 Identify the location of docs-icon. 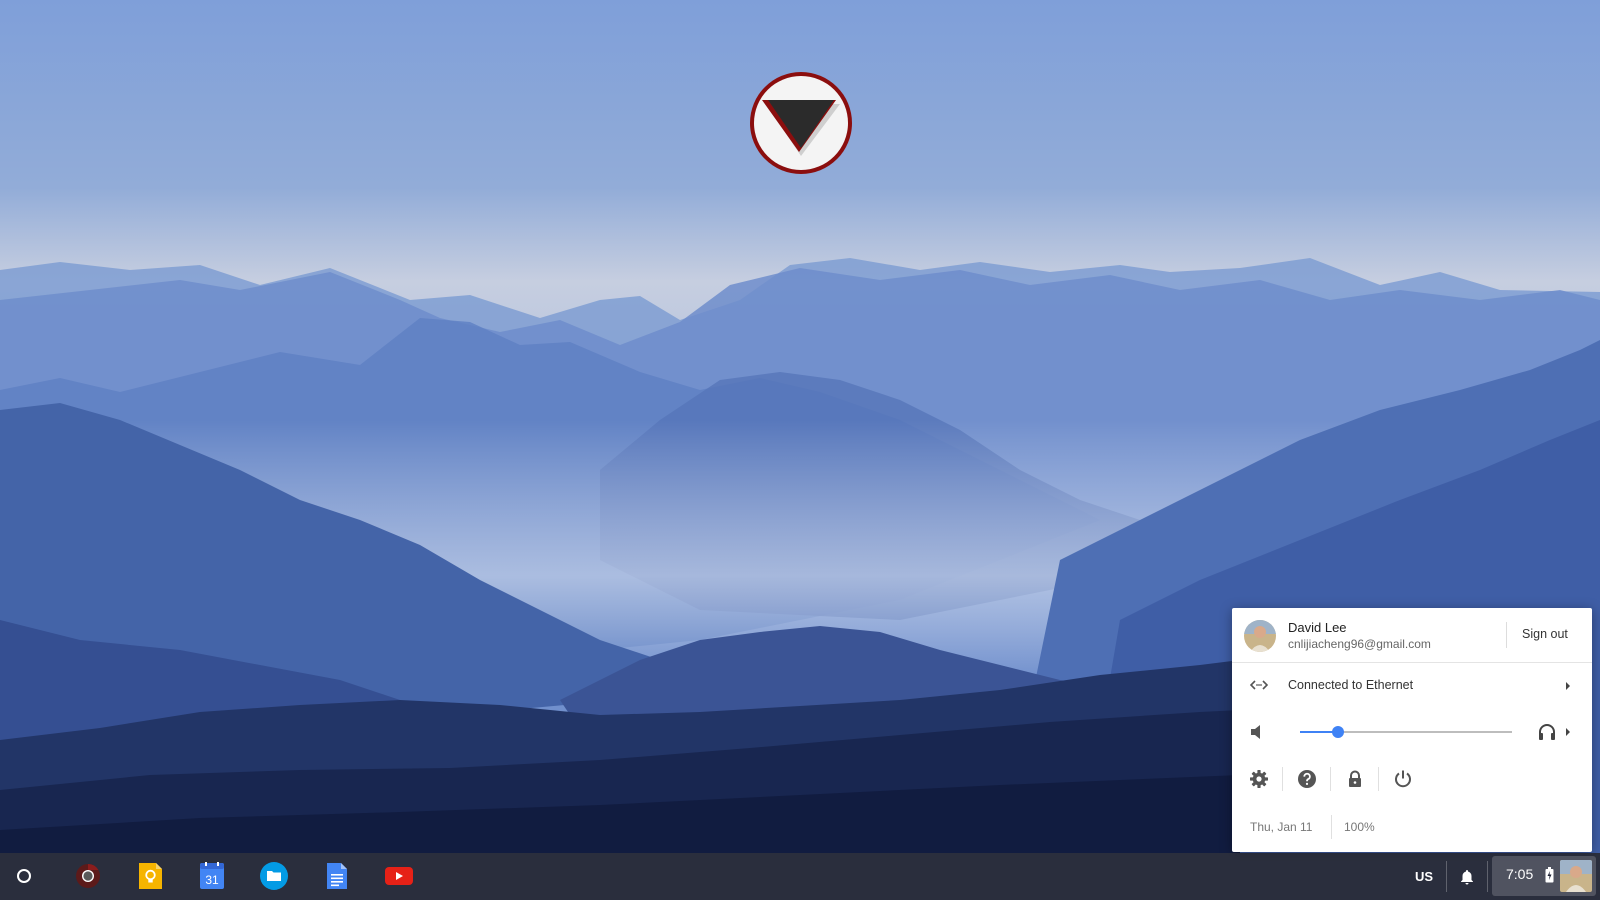
(337, 876).